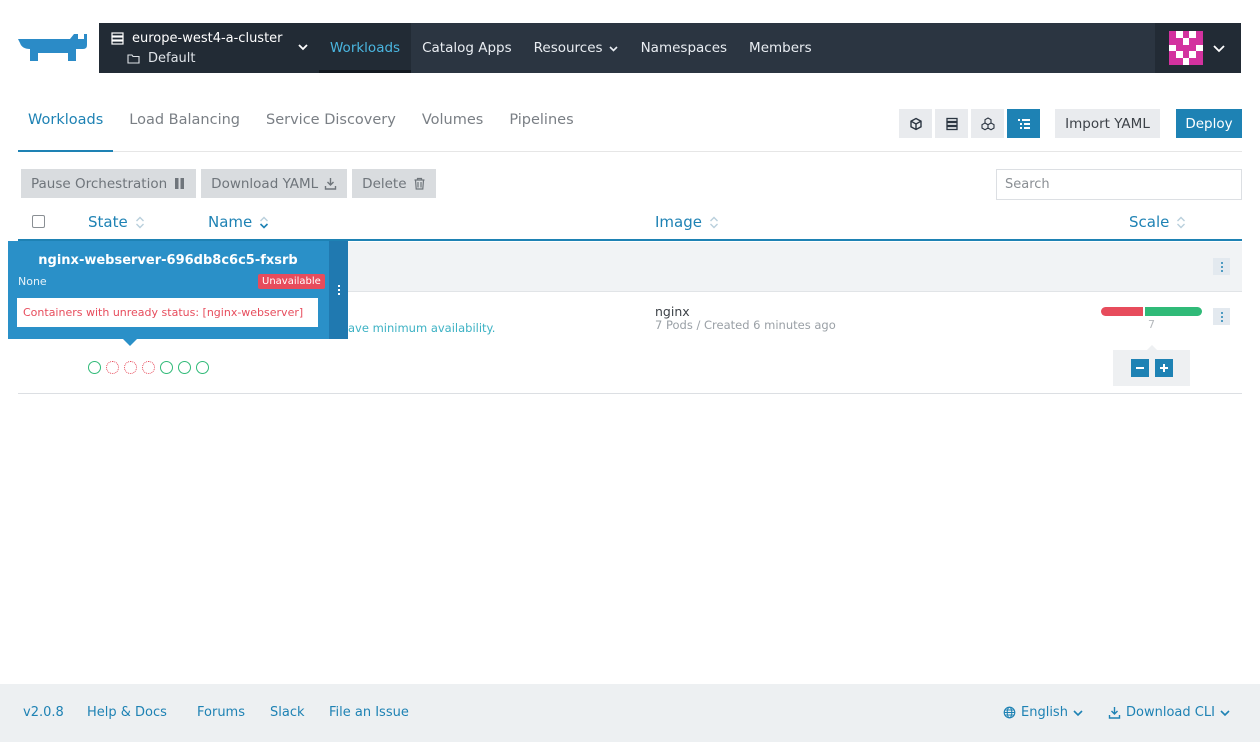 The image size is (1260, 742). I want to click on scale-controls, so click(1151, 365).